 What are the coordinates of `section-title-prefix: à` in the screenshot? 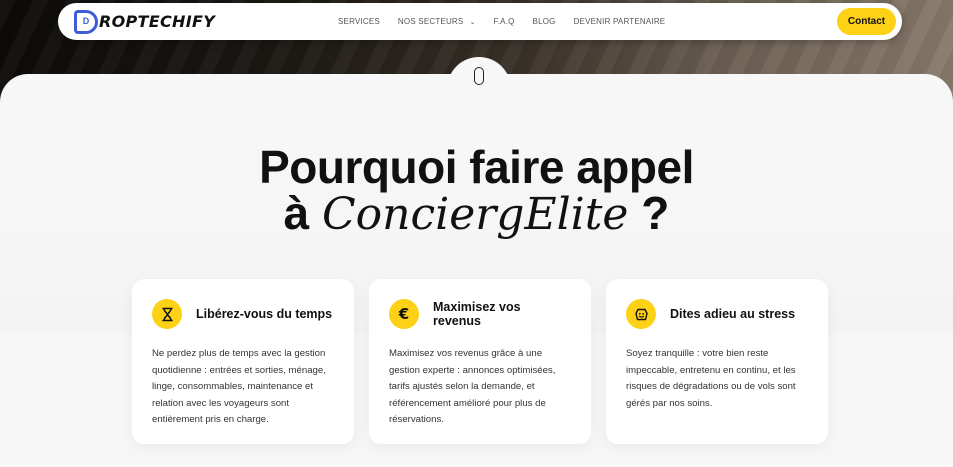 It's located at (303, 213).